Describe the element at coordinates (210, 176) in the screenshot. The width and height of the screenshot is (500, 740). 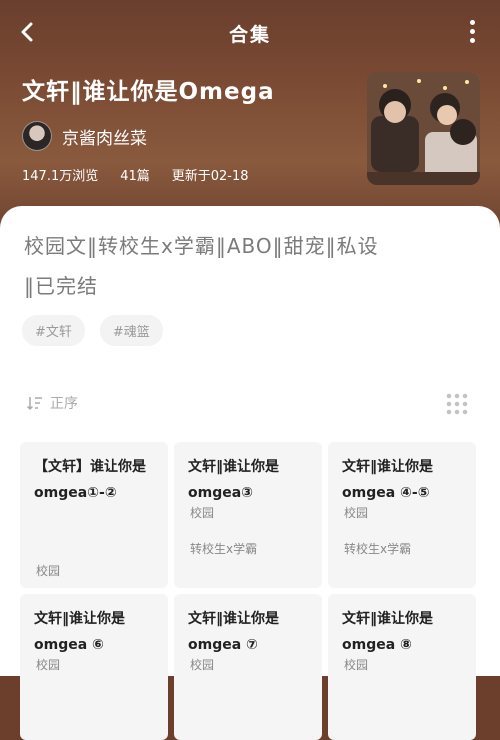
I see `update-date: 更新于02-18` at that location.